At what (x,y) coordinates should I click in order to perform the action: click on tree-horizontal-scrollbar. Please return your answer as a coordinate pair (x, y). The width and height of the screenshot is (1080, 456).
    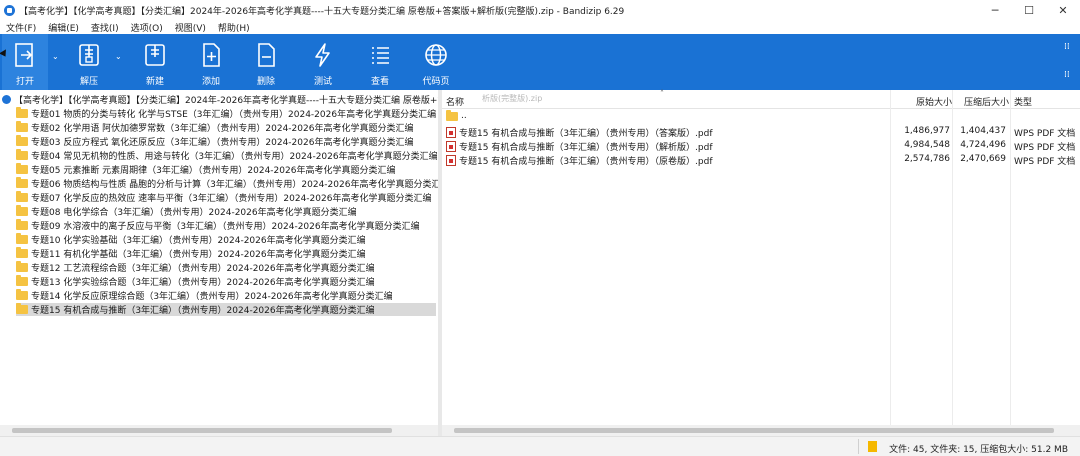
    Looking at the image, I should click on (219, 430).